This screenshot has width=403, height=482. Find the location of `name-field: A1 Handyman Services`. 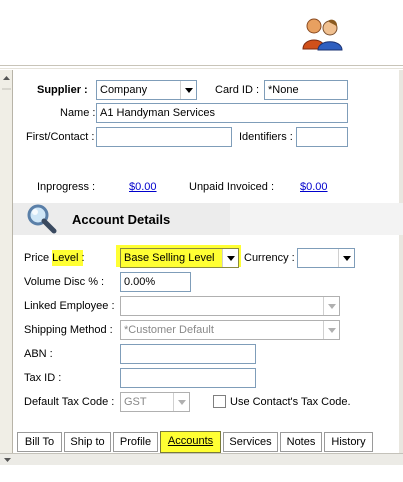

name-field: A1 Handyman Services is located at coordinates (222, 113).